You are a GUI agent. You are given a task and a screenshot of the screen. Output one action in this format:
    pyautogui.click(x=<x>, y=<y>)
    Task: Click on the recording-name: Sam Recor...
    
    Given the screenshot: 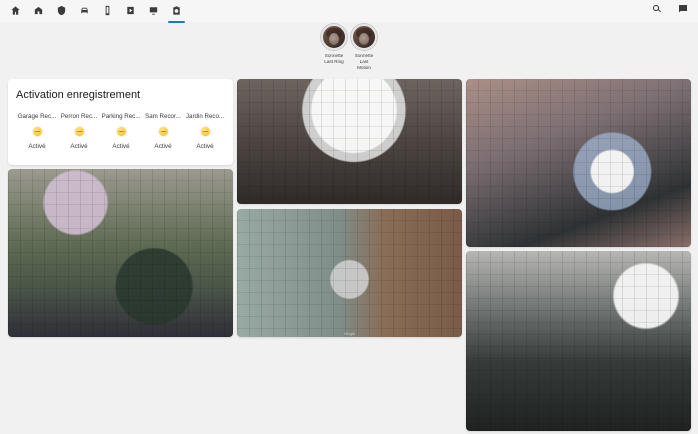 What is the action you would take?
    pyautogui.click(x=163, y=116)
    